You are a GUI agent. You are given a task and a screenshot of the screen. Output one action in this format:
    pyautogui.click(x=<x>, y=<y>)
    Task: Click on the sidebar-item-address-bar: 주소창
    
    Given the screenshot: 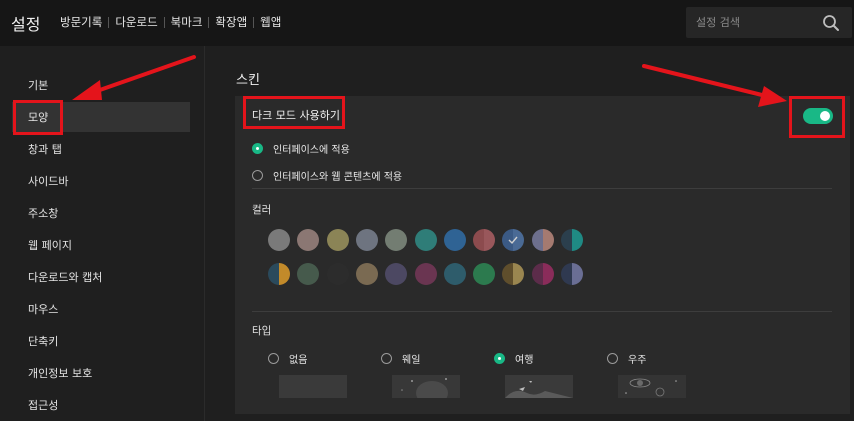 What is the action you would take?
    pyautogui.click(x=101, y=213)
    